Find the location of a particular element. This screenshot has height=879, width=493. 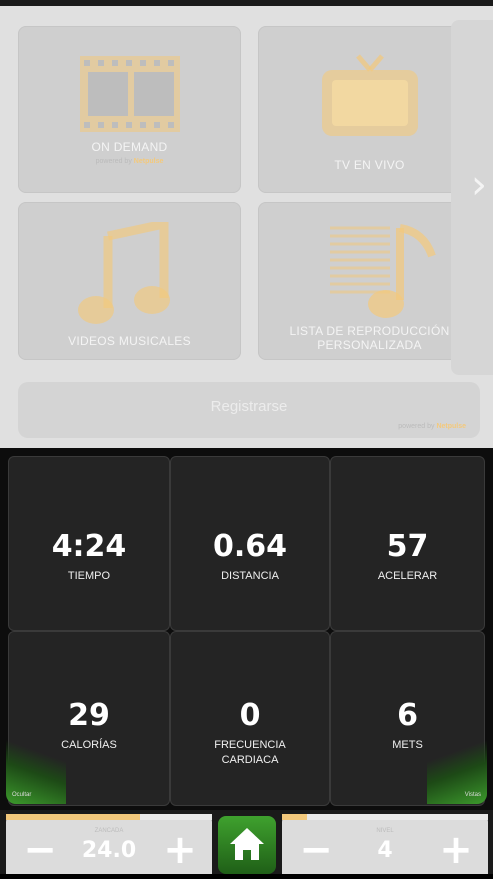

level-fill is located at coordinates (294, 817).